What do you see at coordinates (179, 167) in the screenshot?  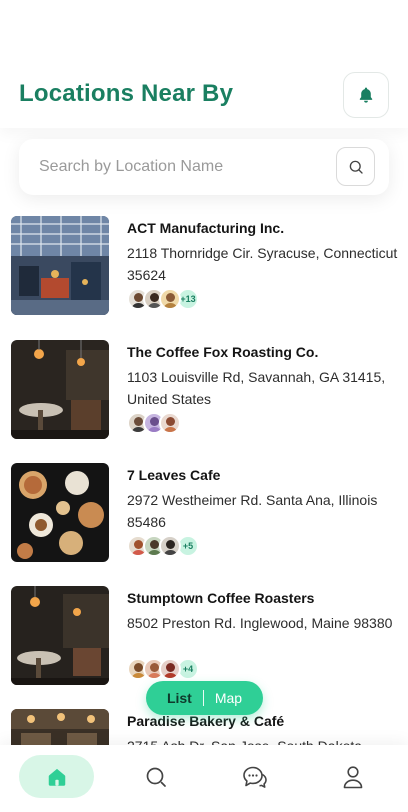 I see `search-input` at bounding box center [179, 167].